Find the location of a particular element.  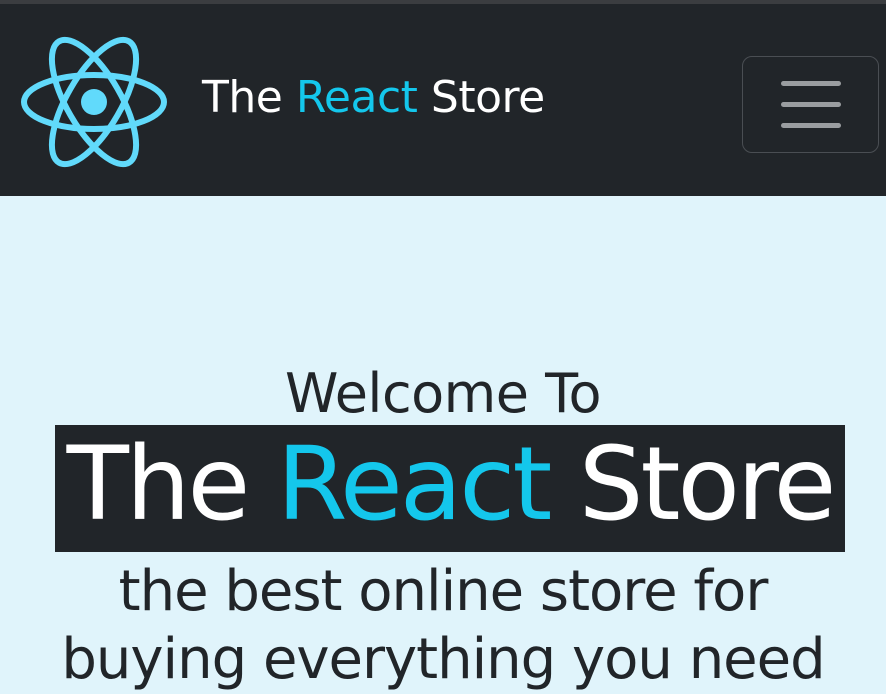

hero-title-store: Store is located at coordinates (693, 484).